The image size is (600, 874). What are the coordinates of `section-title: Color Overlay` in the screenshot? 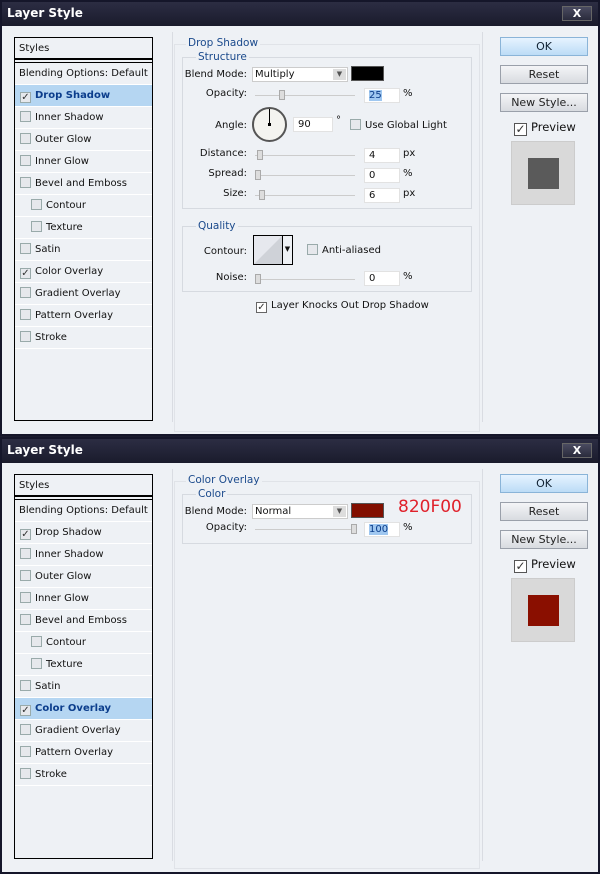 It's located at (224, 480).